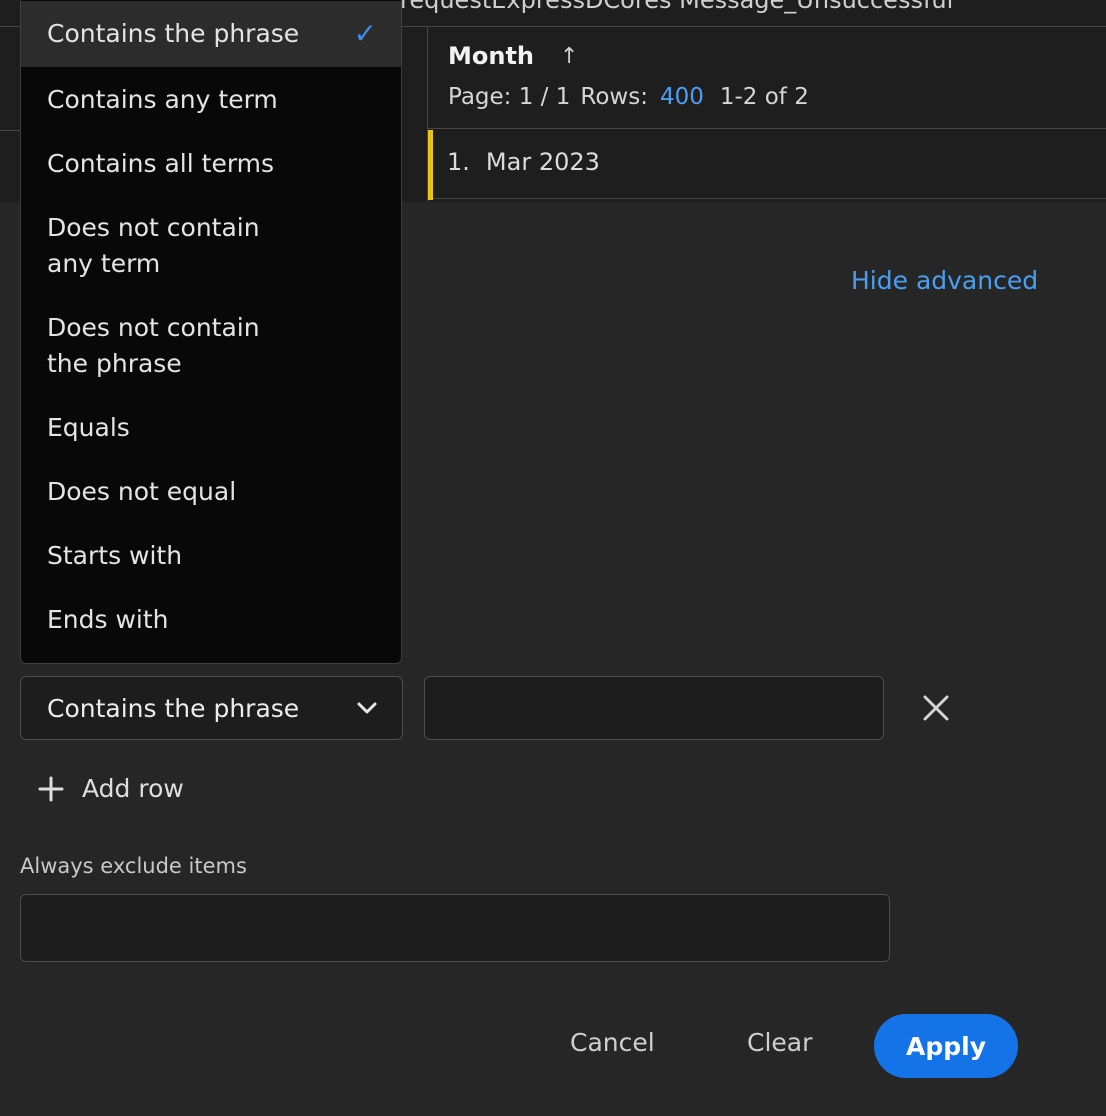 The width and height of the screenshot is (1106, 1116). Describe the element at coordinates (491, 56) in the screenshot. I see `column-header-label: Month` at that location.